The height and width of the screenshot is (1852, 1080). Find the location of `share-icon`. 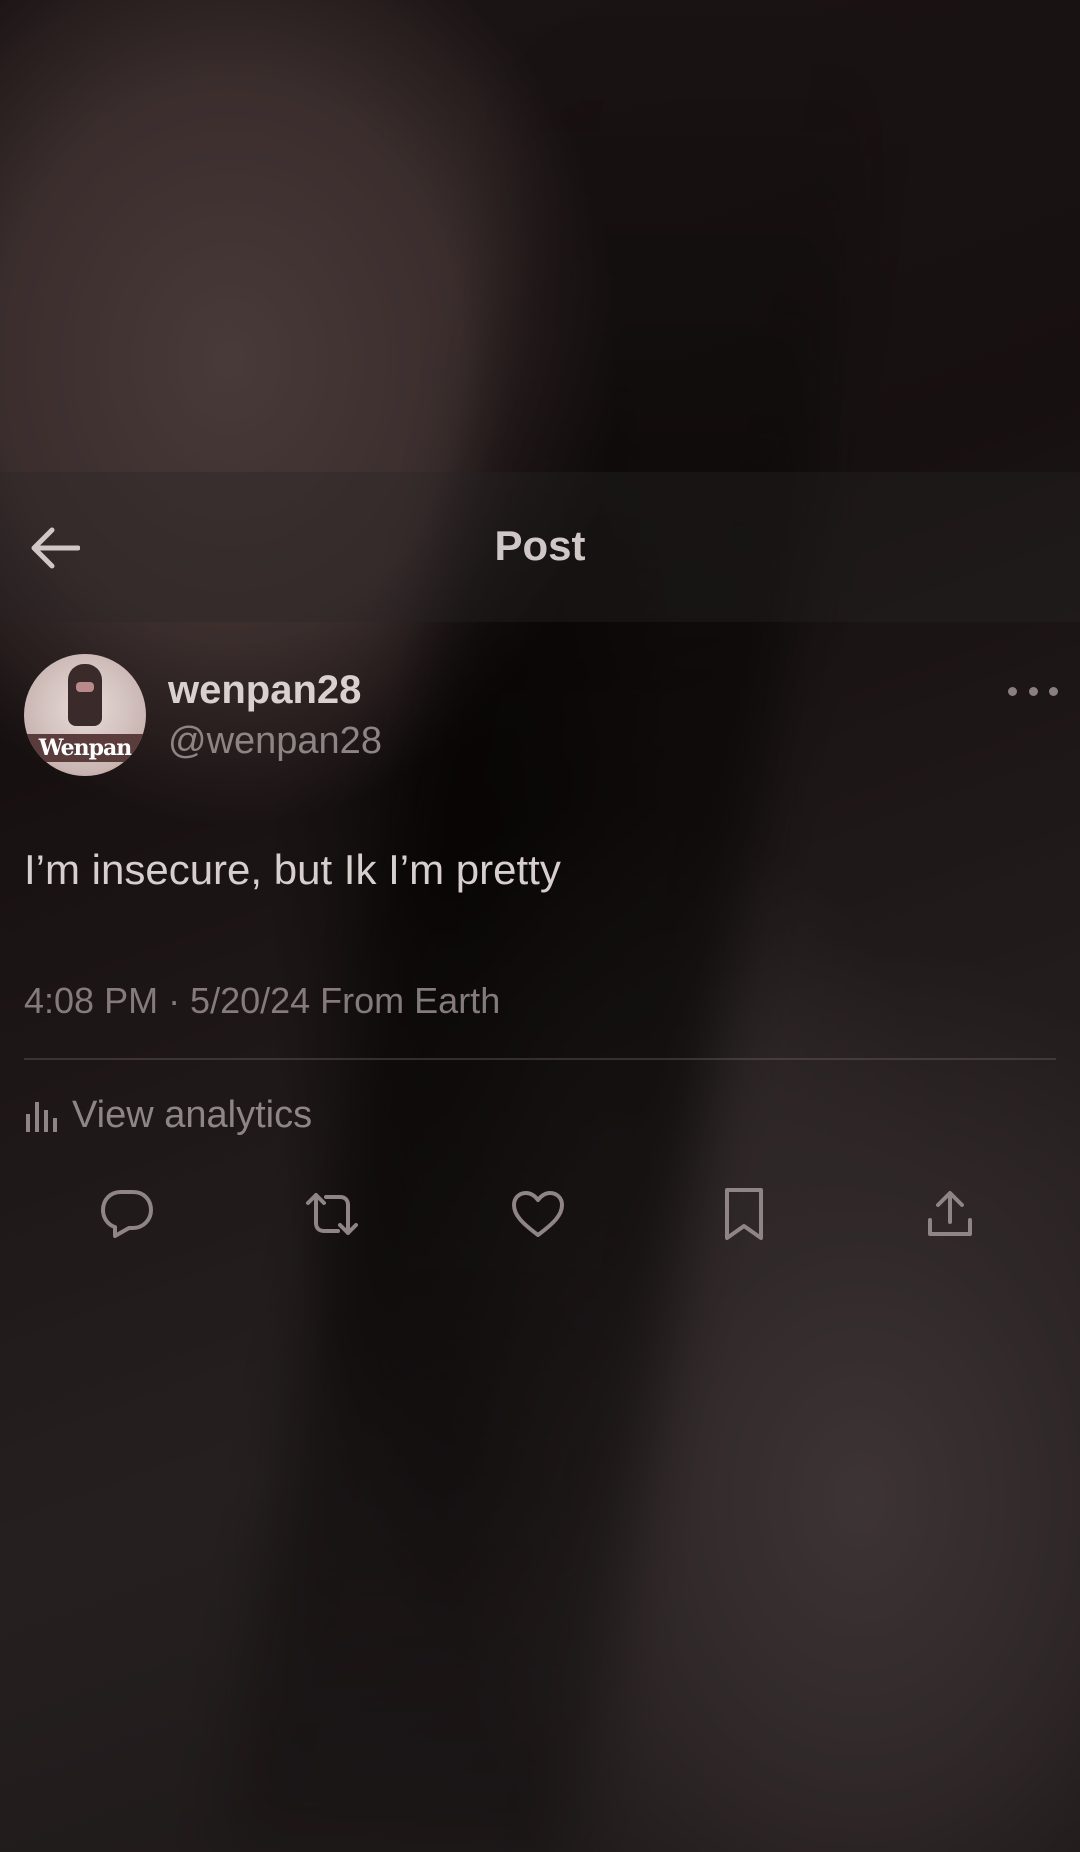

share-icon is located at coordinates (950, 1213).